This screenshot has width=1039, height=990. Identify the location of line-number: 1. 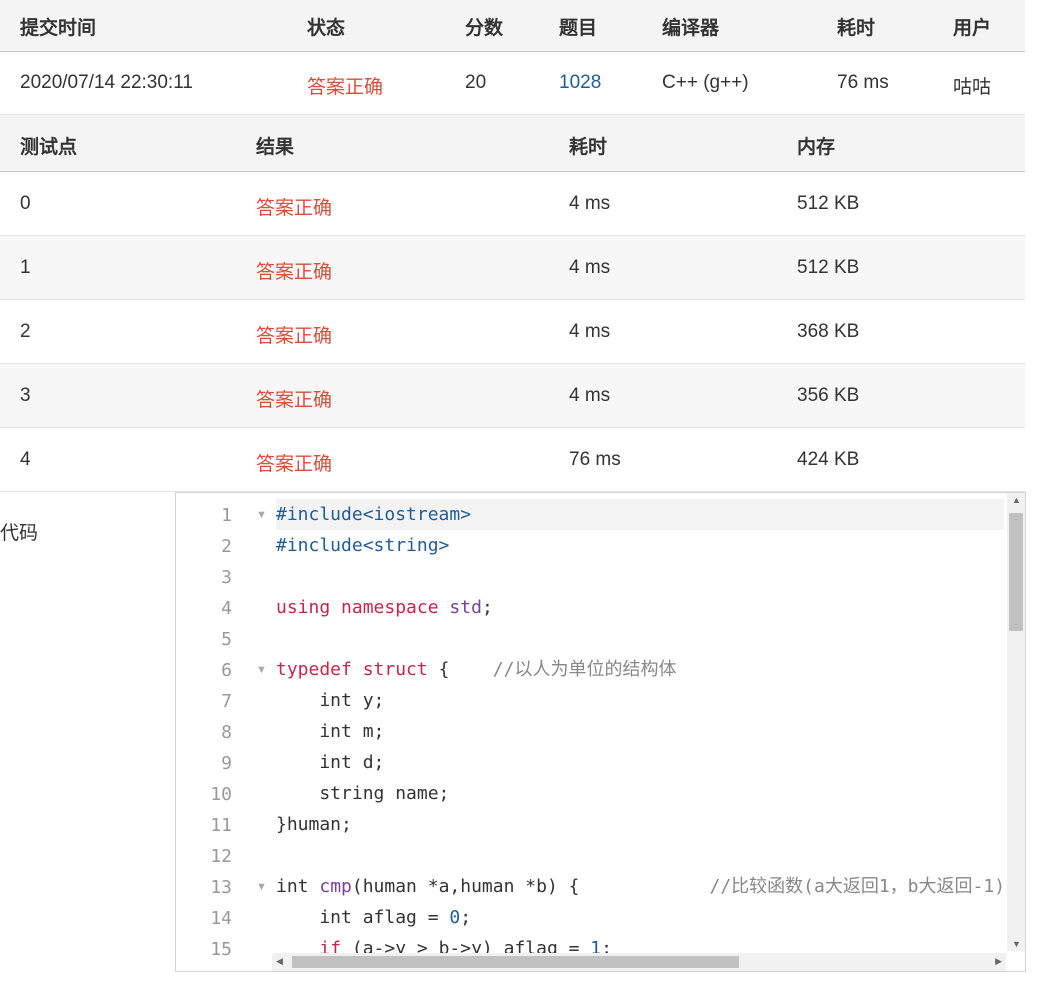
(226, 515).